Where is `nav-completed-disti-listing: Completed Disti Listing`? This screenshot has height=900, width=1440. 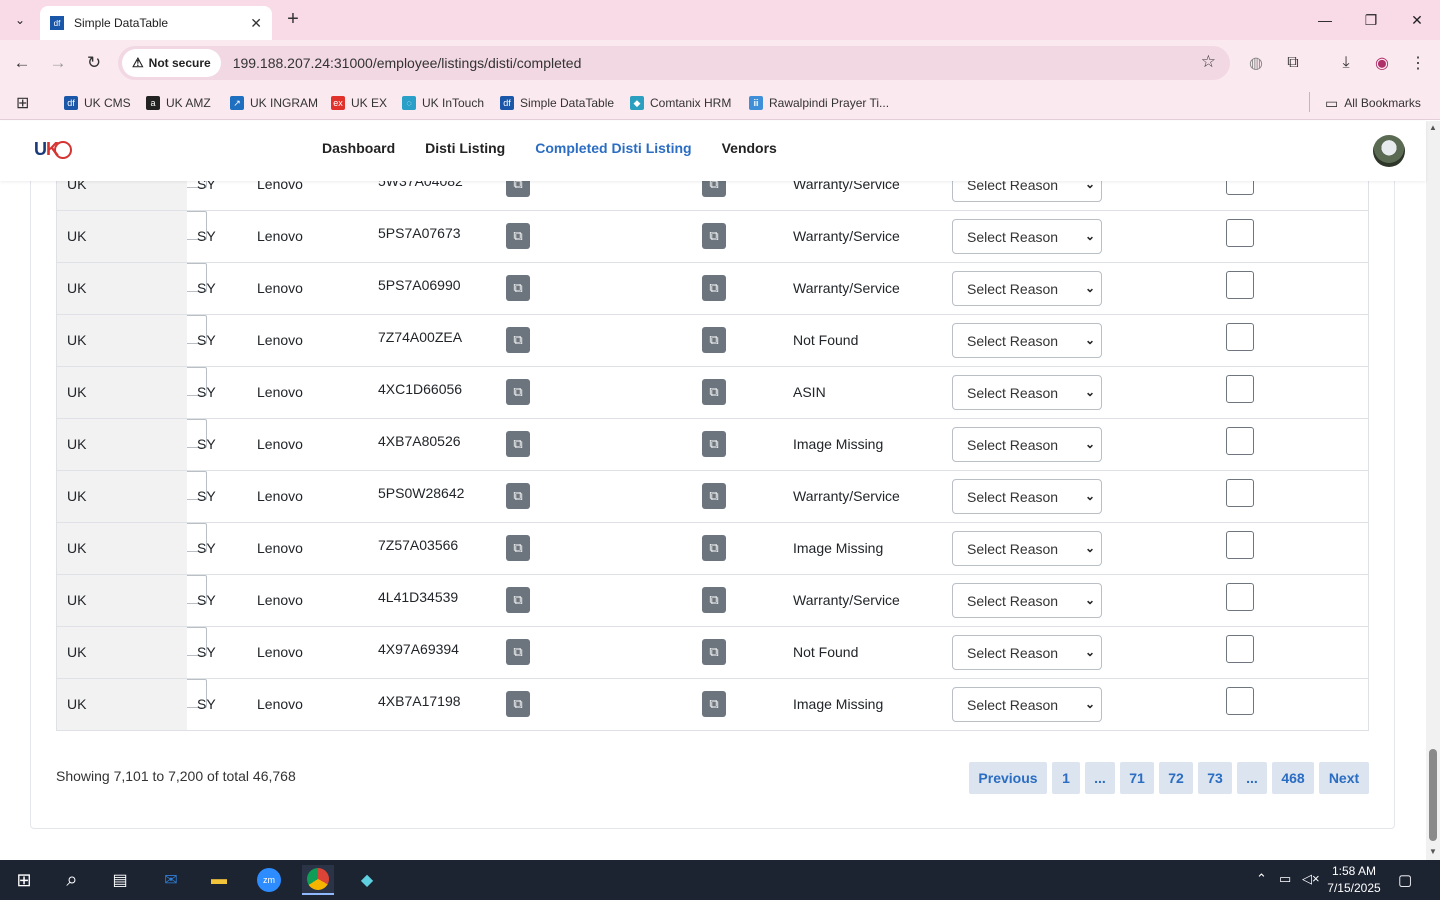
nav-completed-disti-listing: Completed Disti Listing is located at coordinates (613, 148).